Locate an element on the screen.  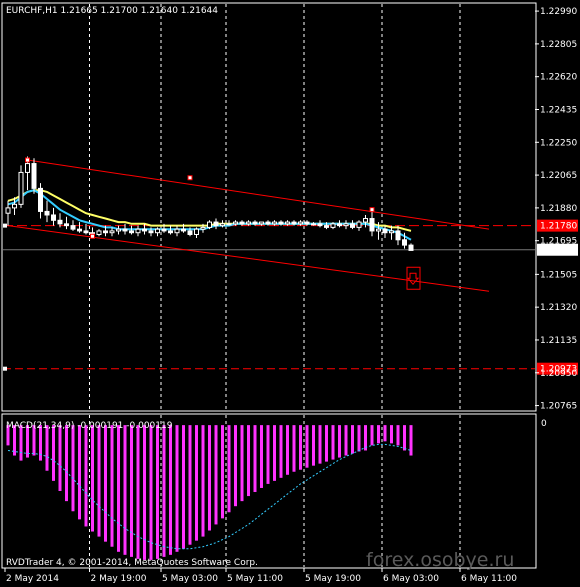
price-tick-label: 1.21135 is located at coordinates (558, 341).